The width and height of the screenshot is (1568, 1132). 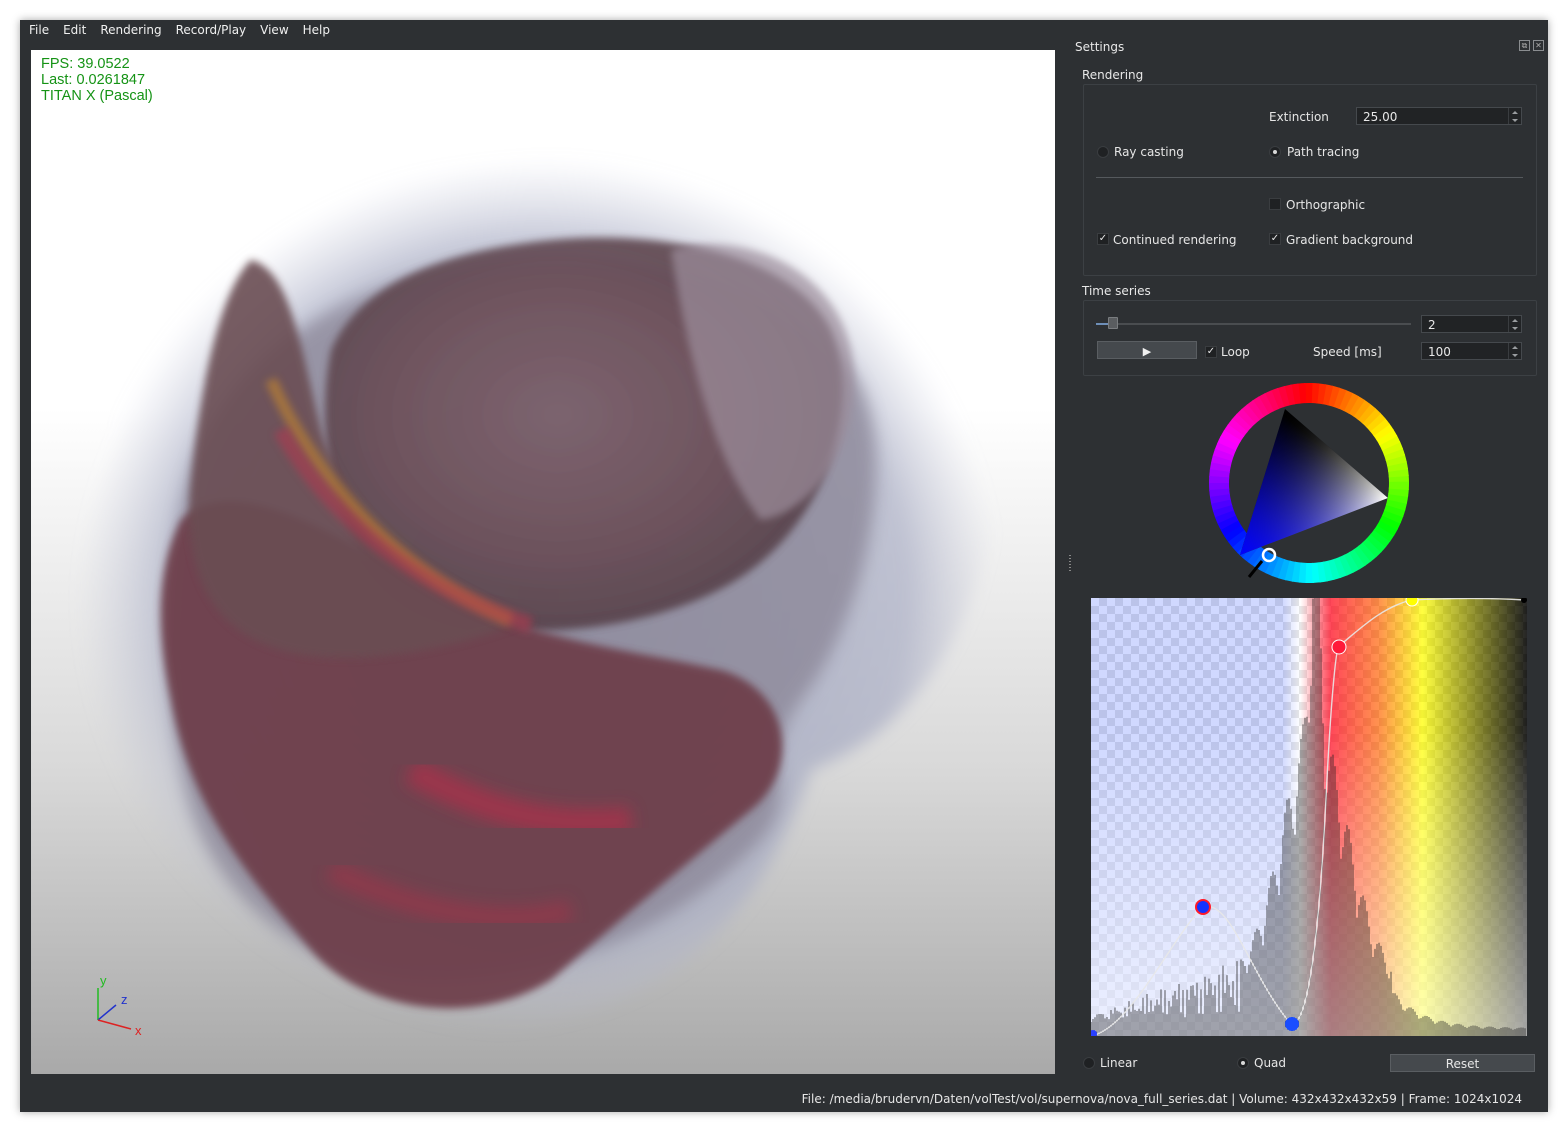 What do you see at coordinates (103, 980) in the screenshot?
I see `y-axis-label: y` at bounding box center [103, 980].